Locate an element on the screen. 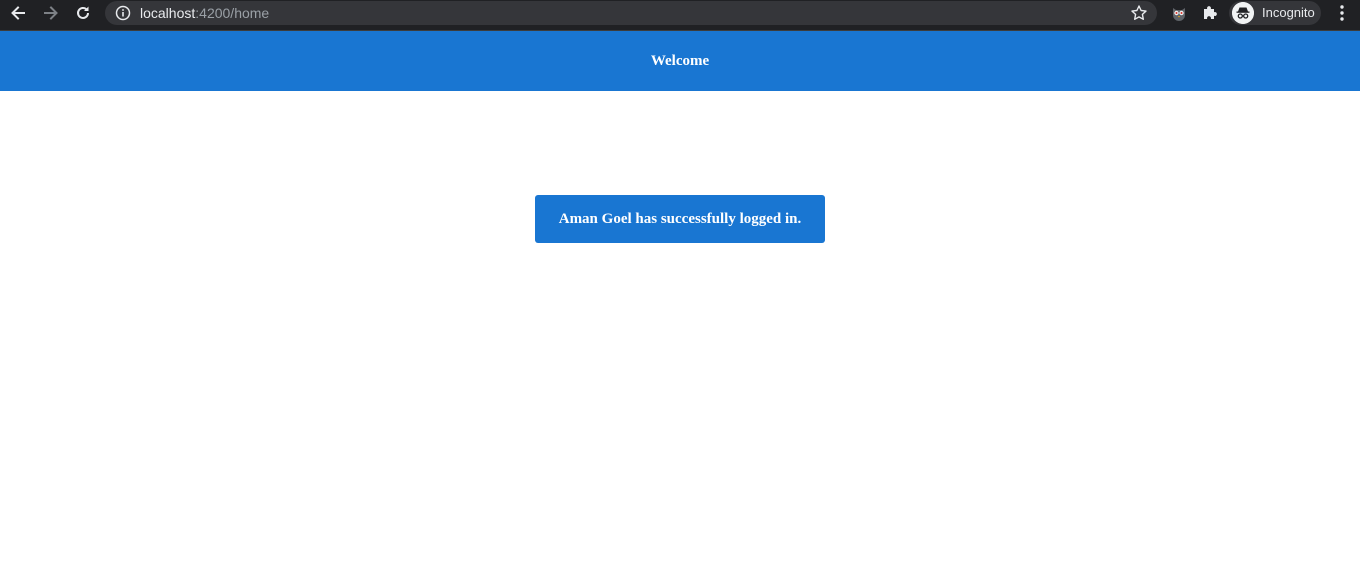  login-success-banner: Aman Goel has successfully logged in. is located at coordinates (680, 219).